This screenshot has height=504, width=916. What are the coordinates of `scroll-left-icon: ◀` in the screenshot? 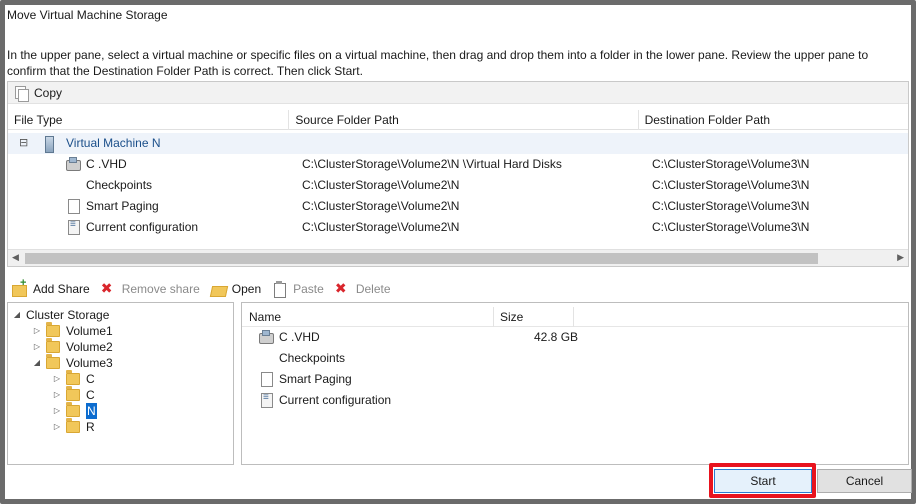 It's located at (15, 257).